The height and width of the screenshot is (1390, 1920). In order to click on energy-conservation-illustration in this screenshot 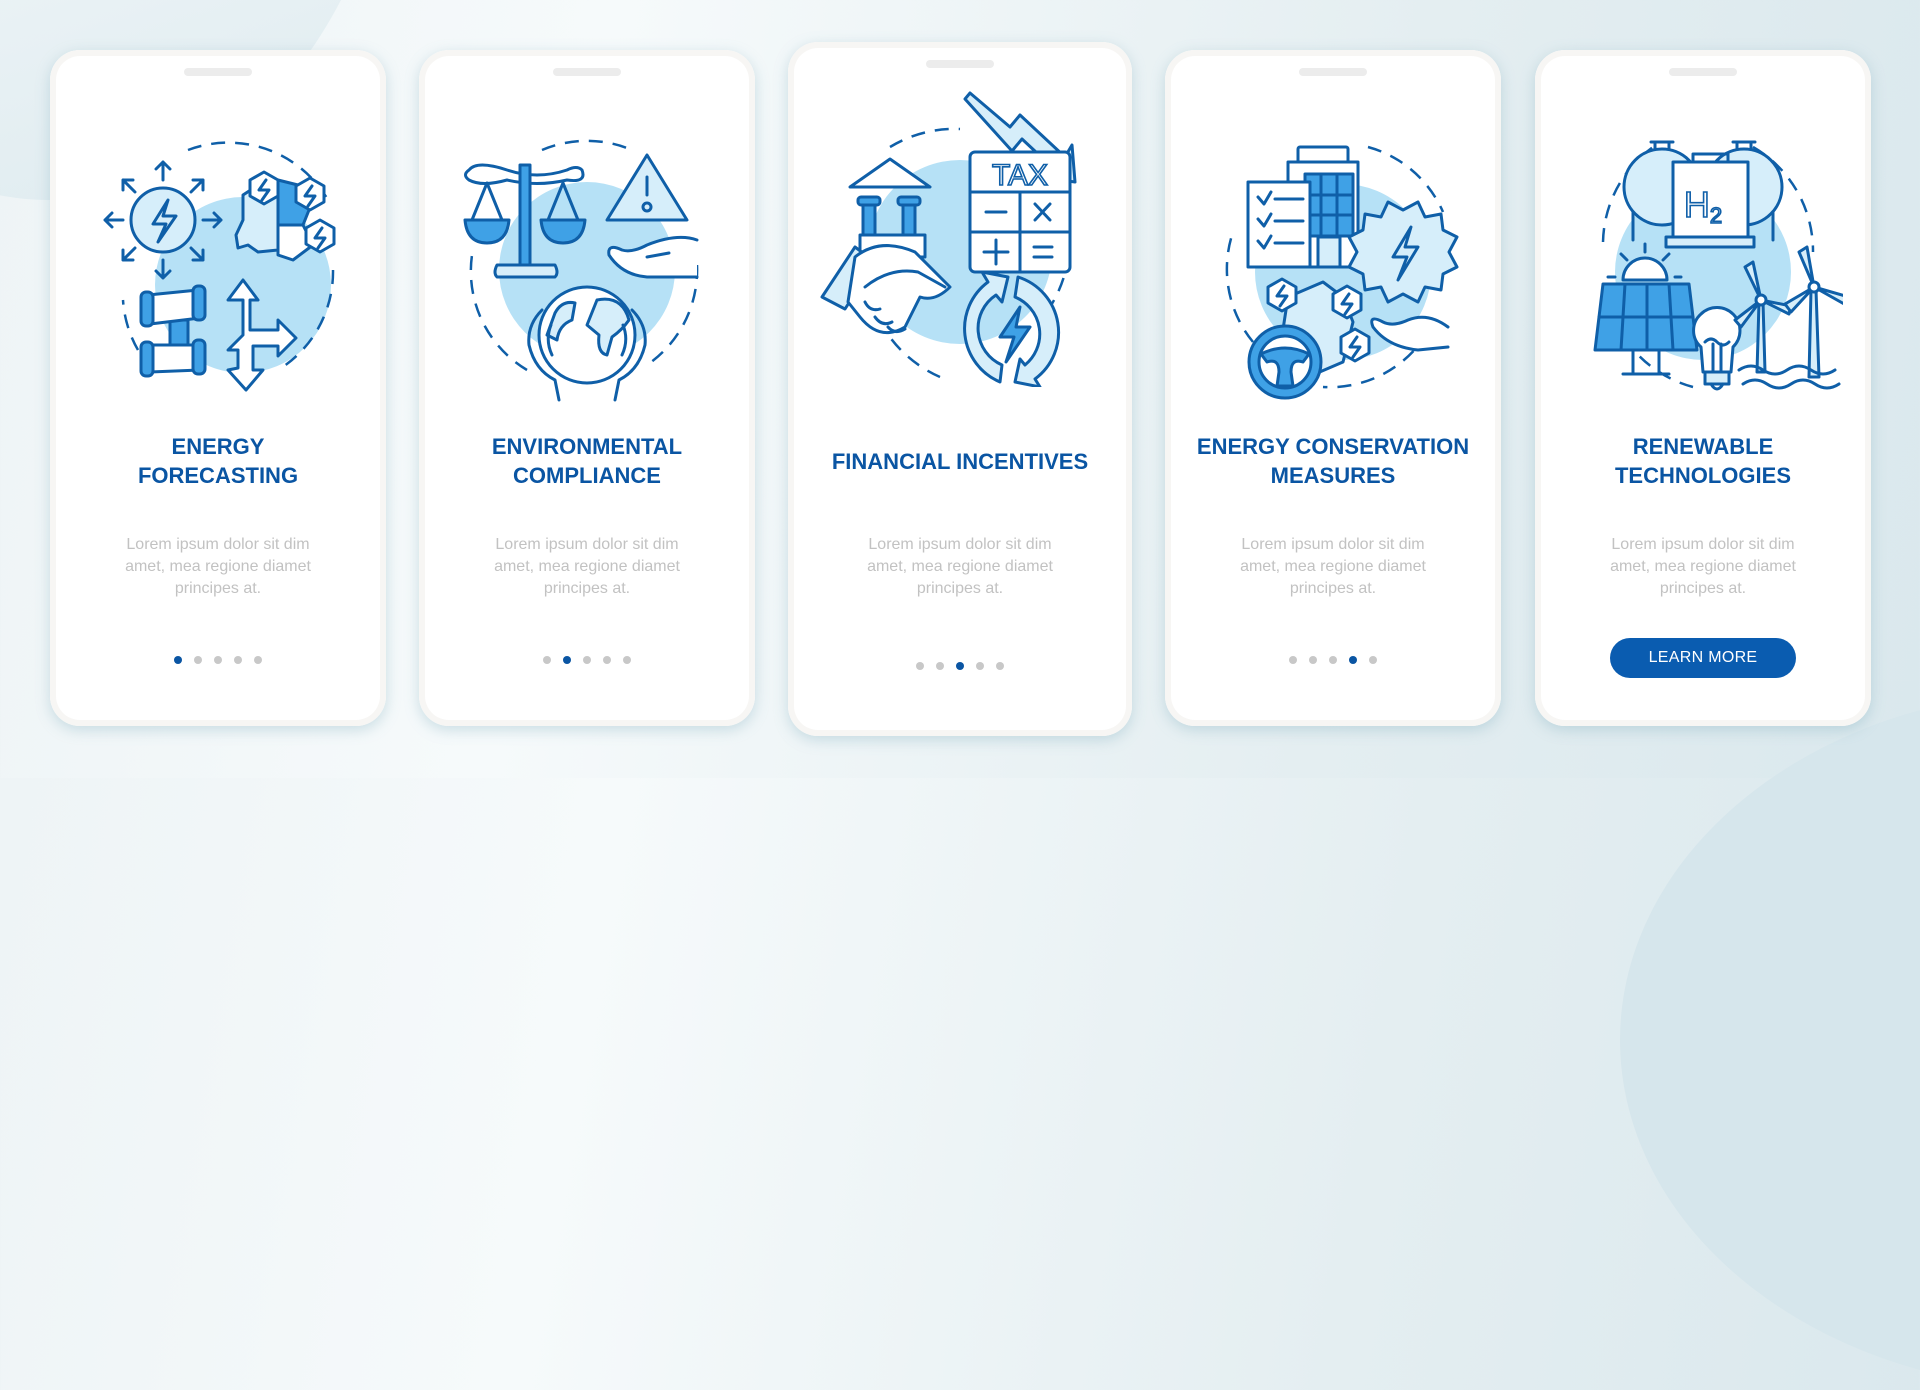, I will do `click(1342, 272)`.